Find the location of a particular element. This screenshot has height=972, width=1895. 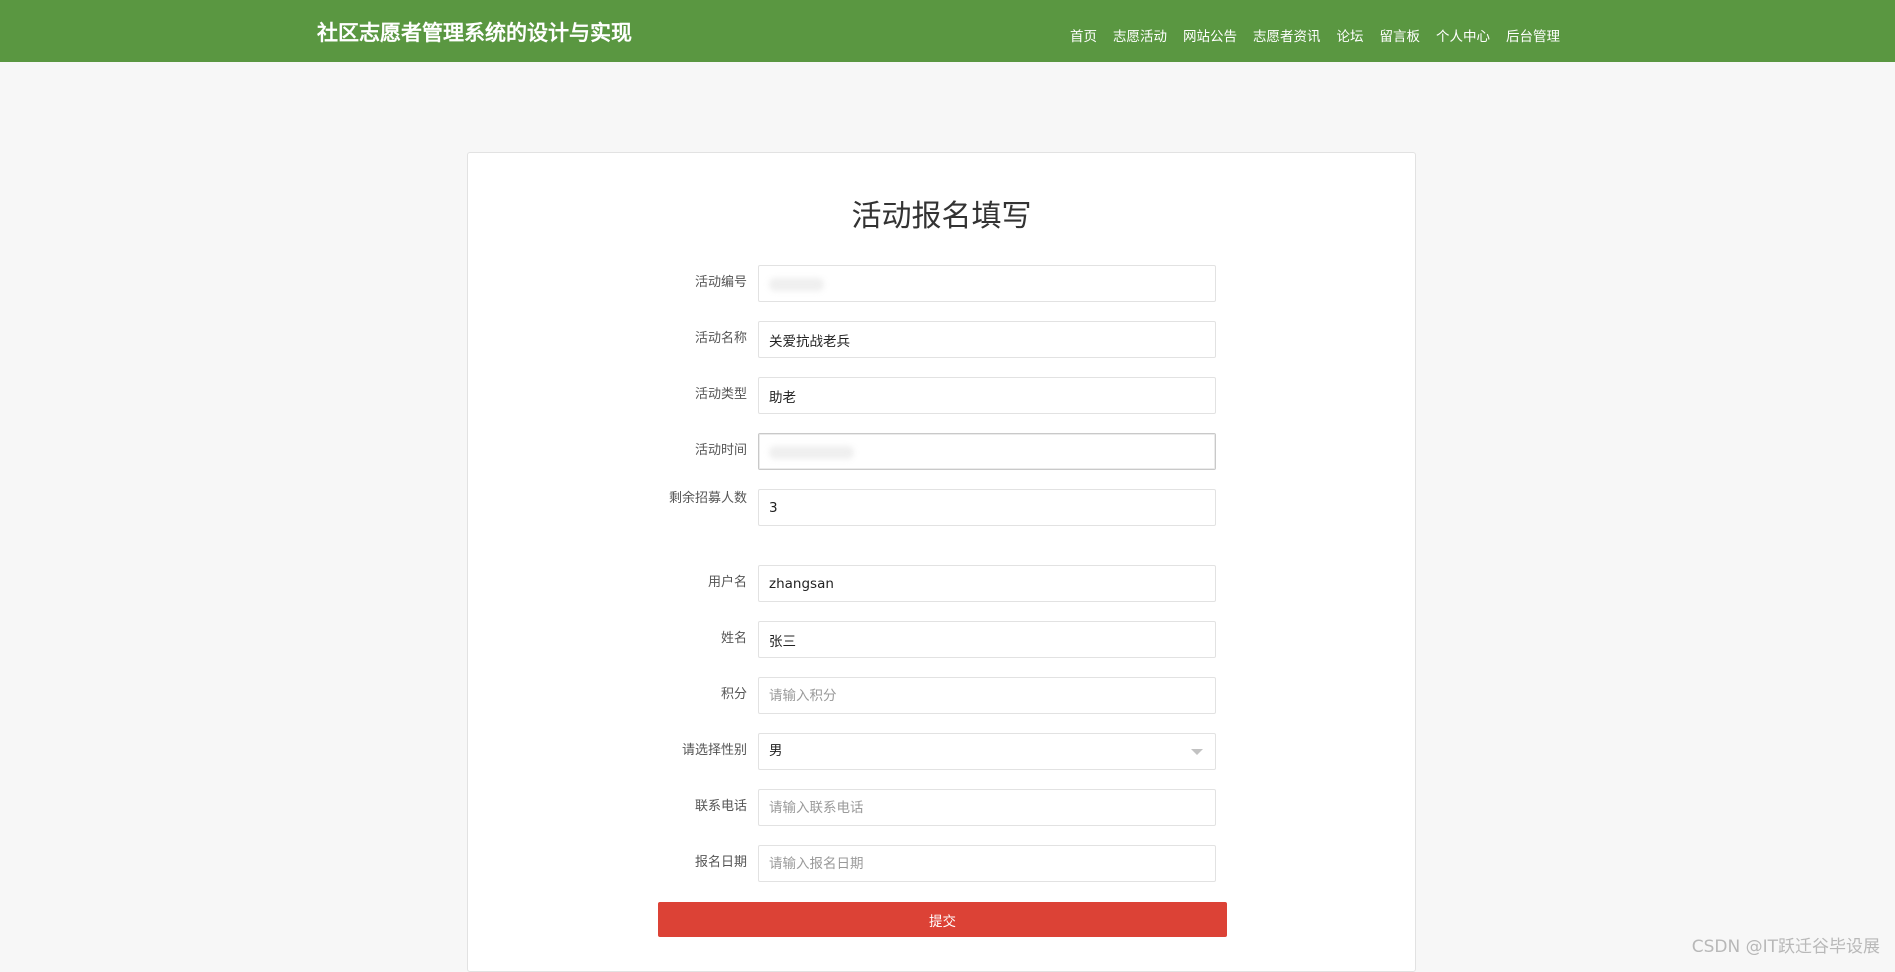

name-label: 姓名 is located at coordinates (733, 638).